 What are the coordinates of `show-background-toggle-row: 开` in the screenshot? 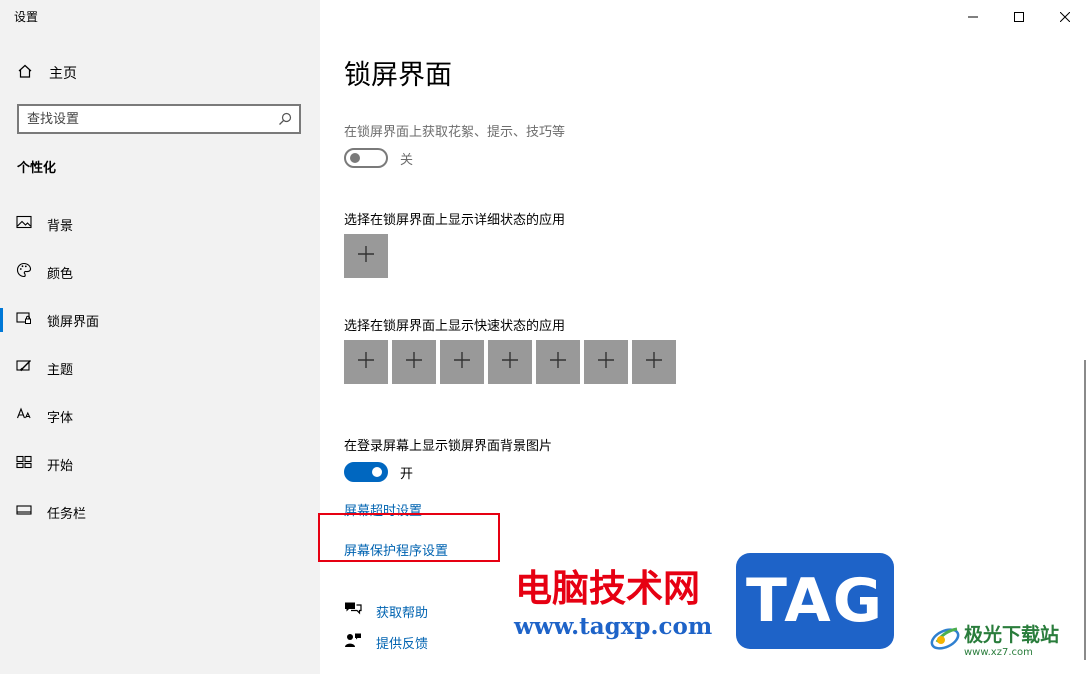 It's located at (378, 472).